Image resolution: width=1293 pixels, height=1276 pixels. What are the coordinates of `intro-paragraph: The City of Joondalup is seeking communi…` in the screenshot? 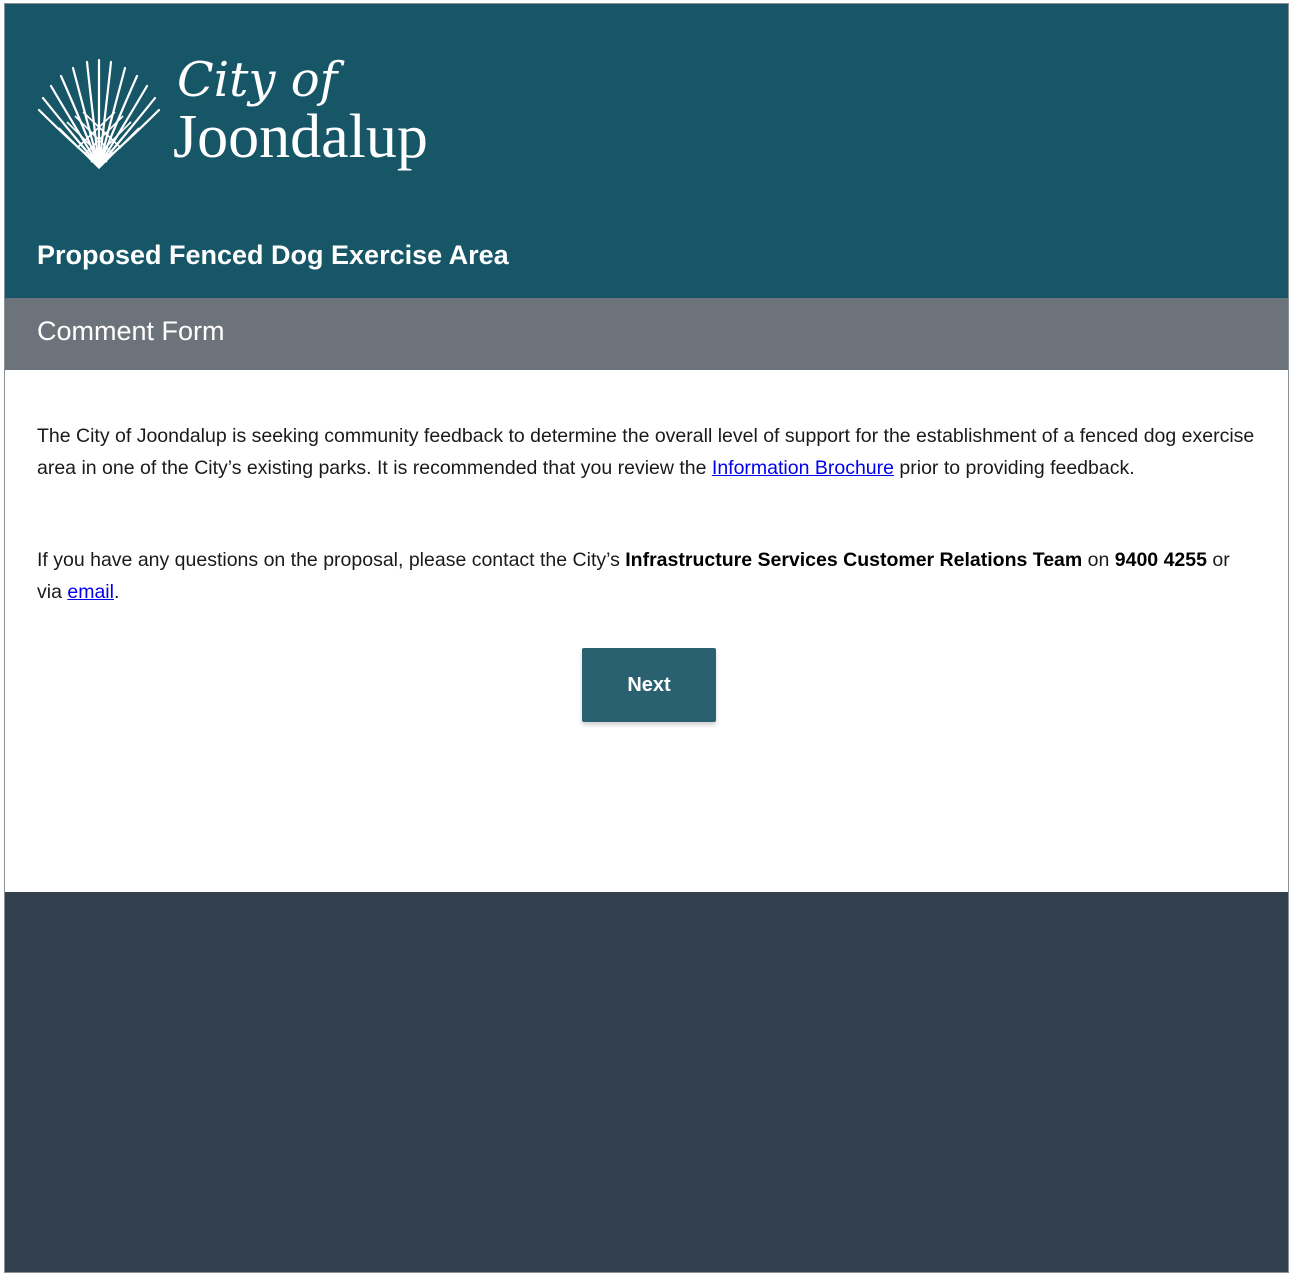 It's located at (647, 452).